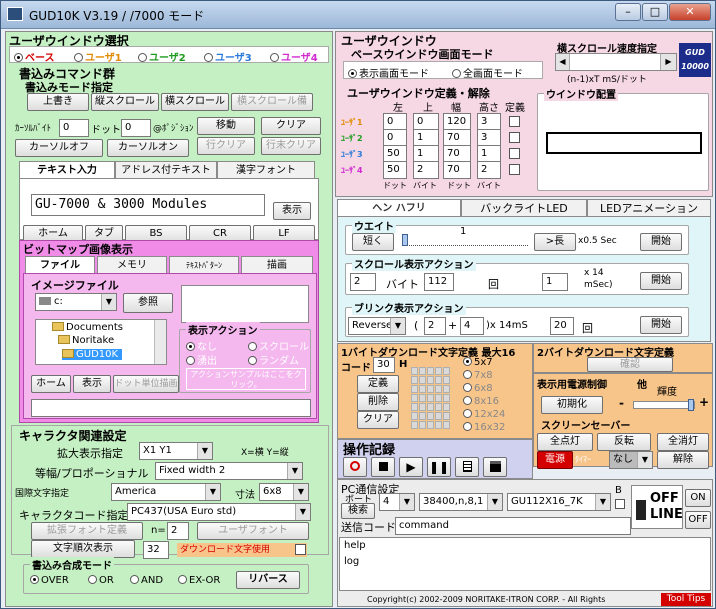  I want to click on bitmap-home-button: ホーム, so click(51, 384).